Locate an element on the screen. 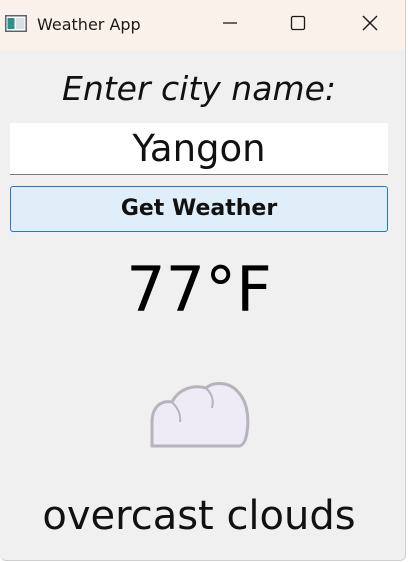 The height and width of the screenshot is (562, 408). maximize-icon is located at coordinates (298, 25).